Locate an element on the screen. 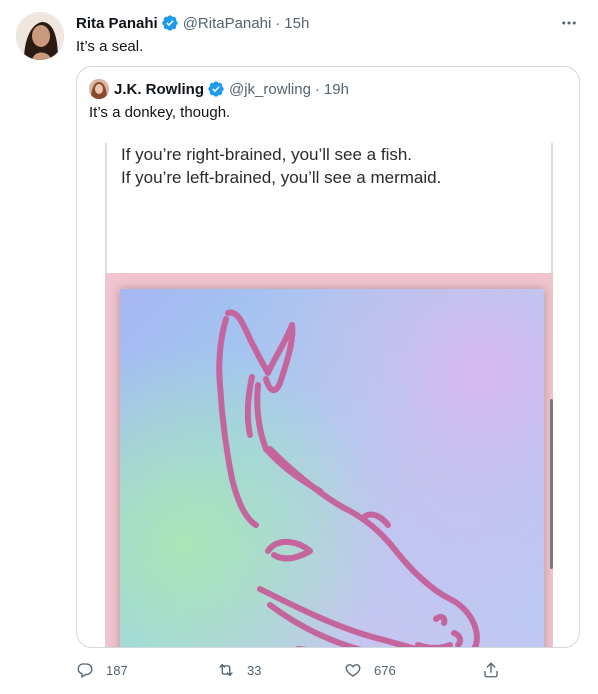 The width and height of the screenshot is (598, 694). quoted-avatar-image is located at coordinates (99, 89).